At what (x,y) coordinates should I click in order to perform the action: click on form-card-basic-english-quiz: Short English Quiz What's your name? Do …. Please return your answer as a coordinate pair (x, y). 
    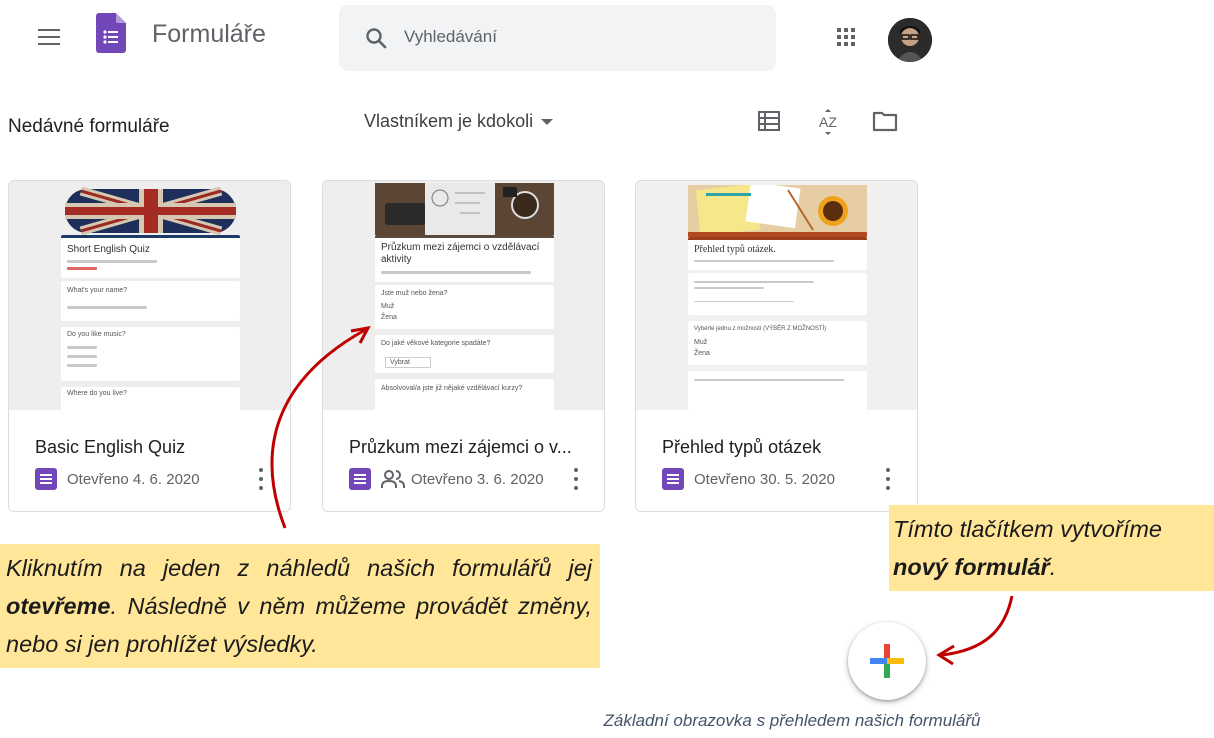
    Looking at the image, I should click on (149, 346).